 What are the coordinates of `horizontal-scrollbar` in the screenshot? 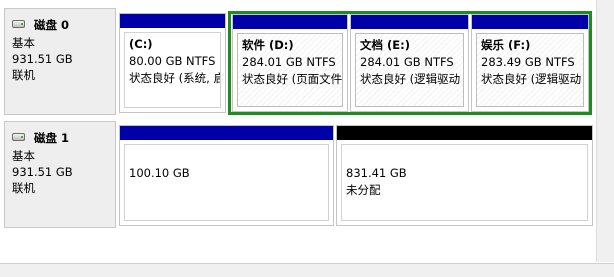 It's located at (307, 270).